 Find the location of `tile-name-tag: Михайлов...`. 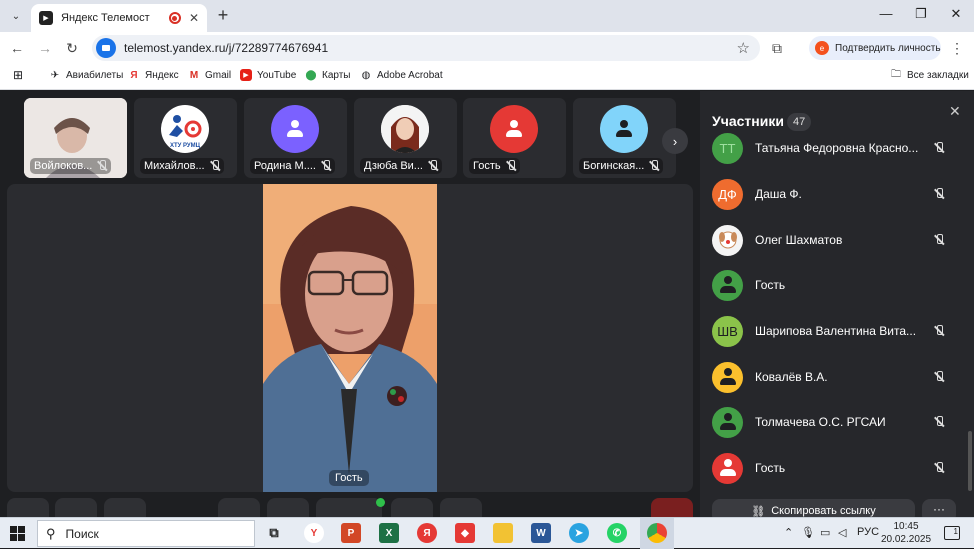

tile-name-tag: Михайлов... is located at coordinates (182, 166).